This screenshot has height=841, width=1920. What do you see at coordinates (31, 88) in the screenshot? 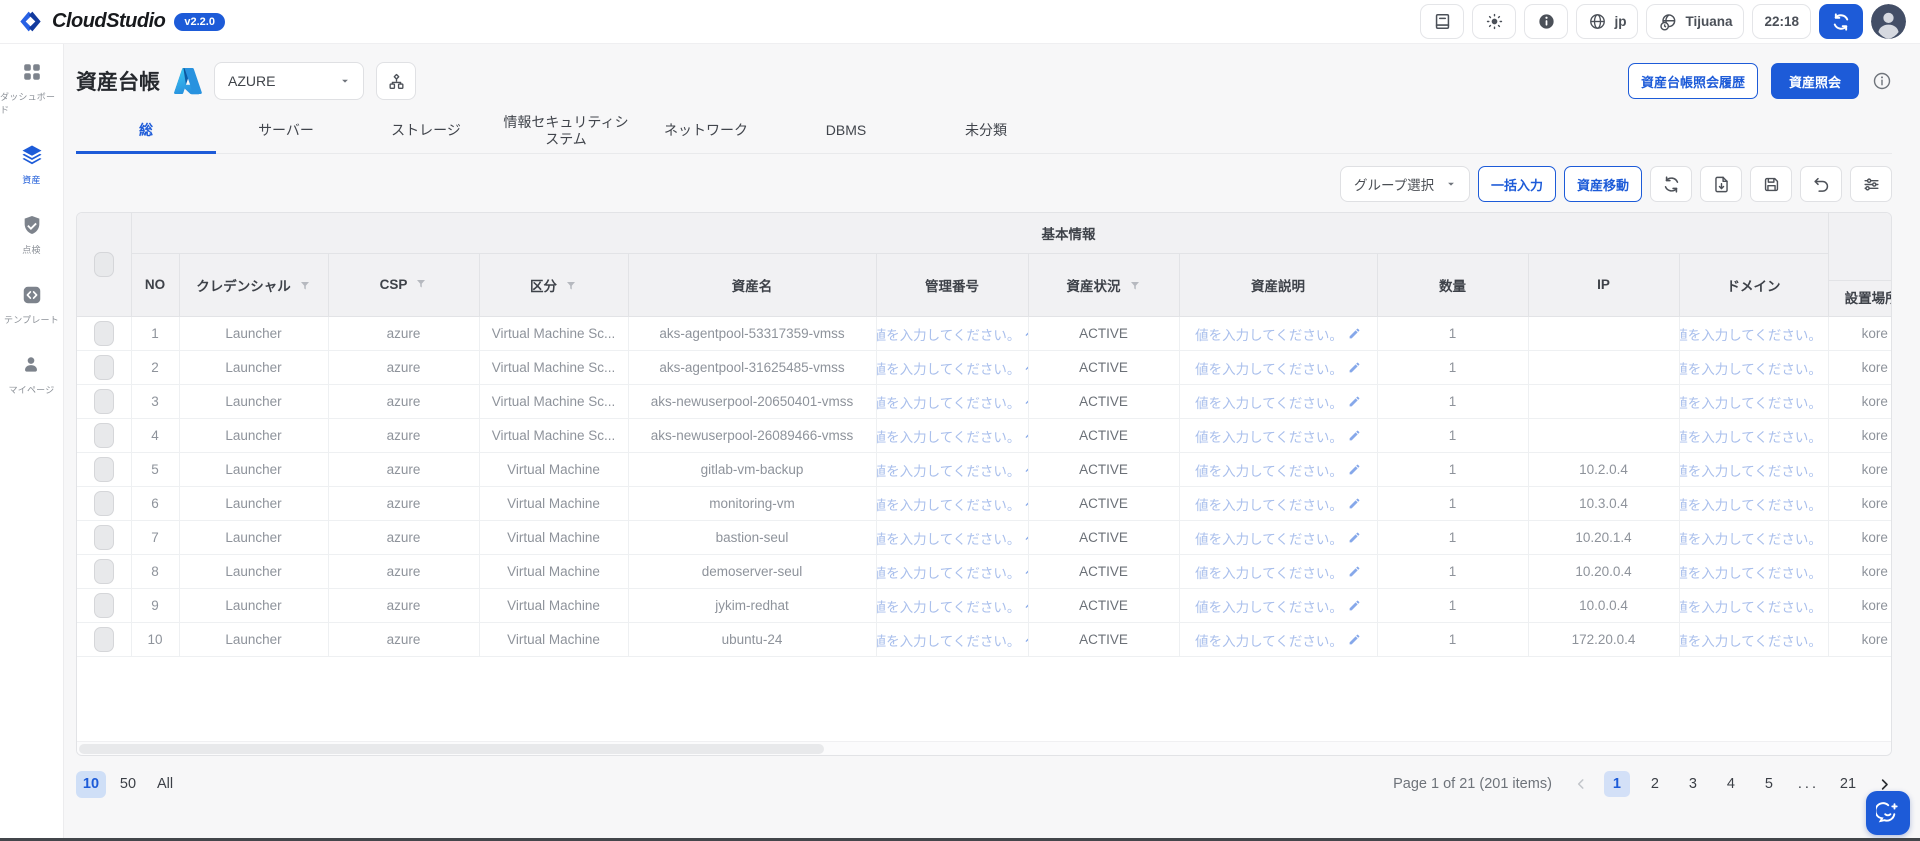
I see `sidebar-item-dashboard: ダッシュボード` at bounding box center [31, 88].